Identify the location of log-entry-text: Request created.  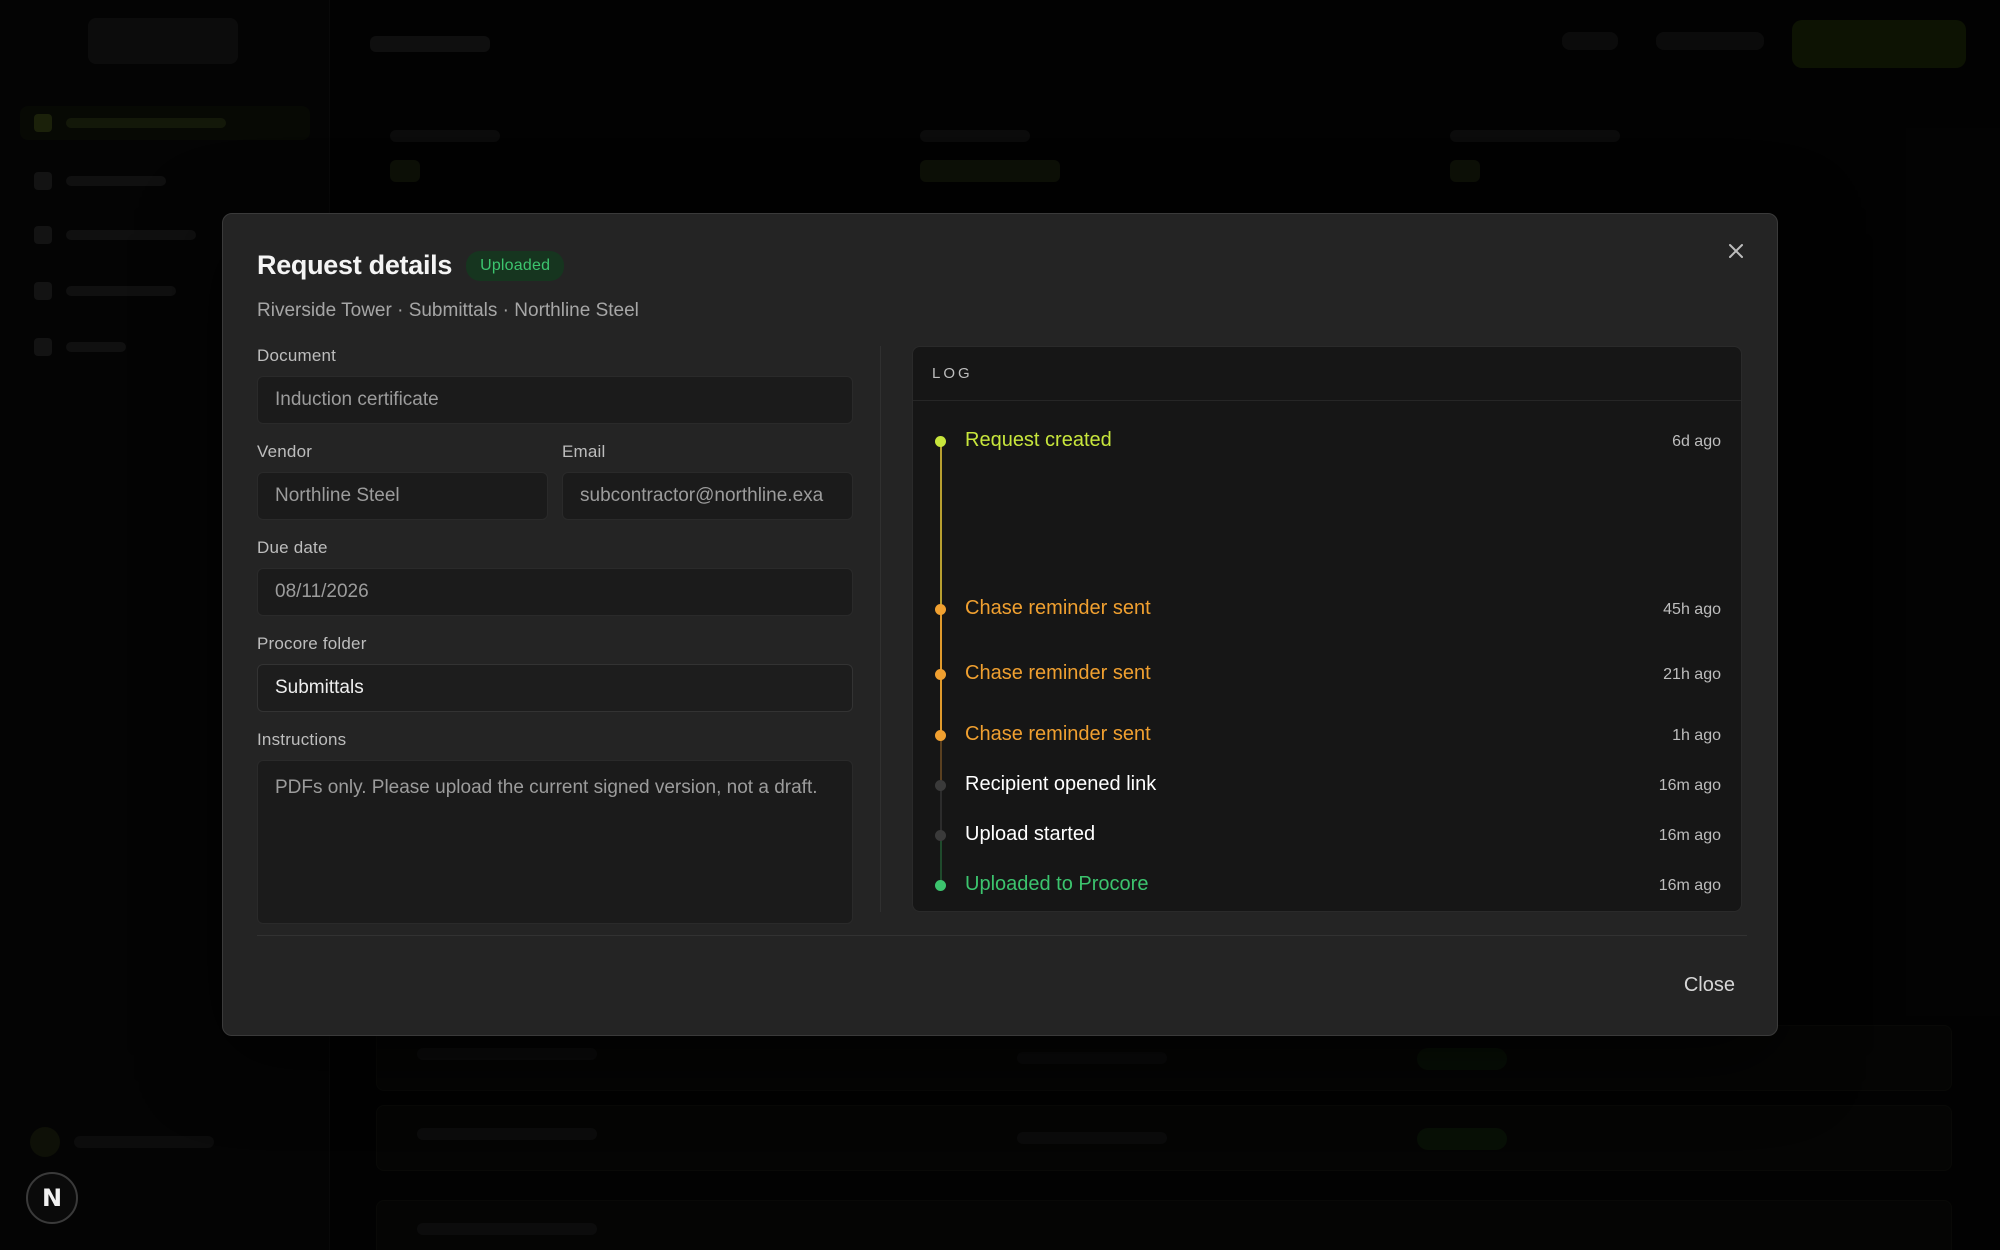
(1038, 440).